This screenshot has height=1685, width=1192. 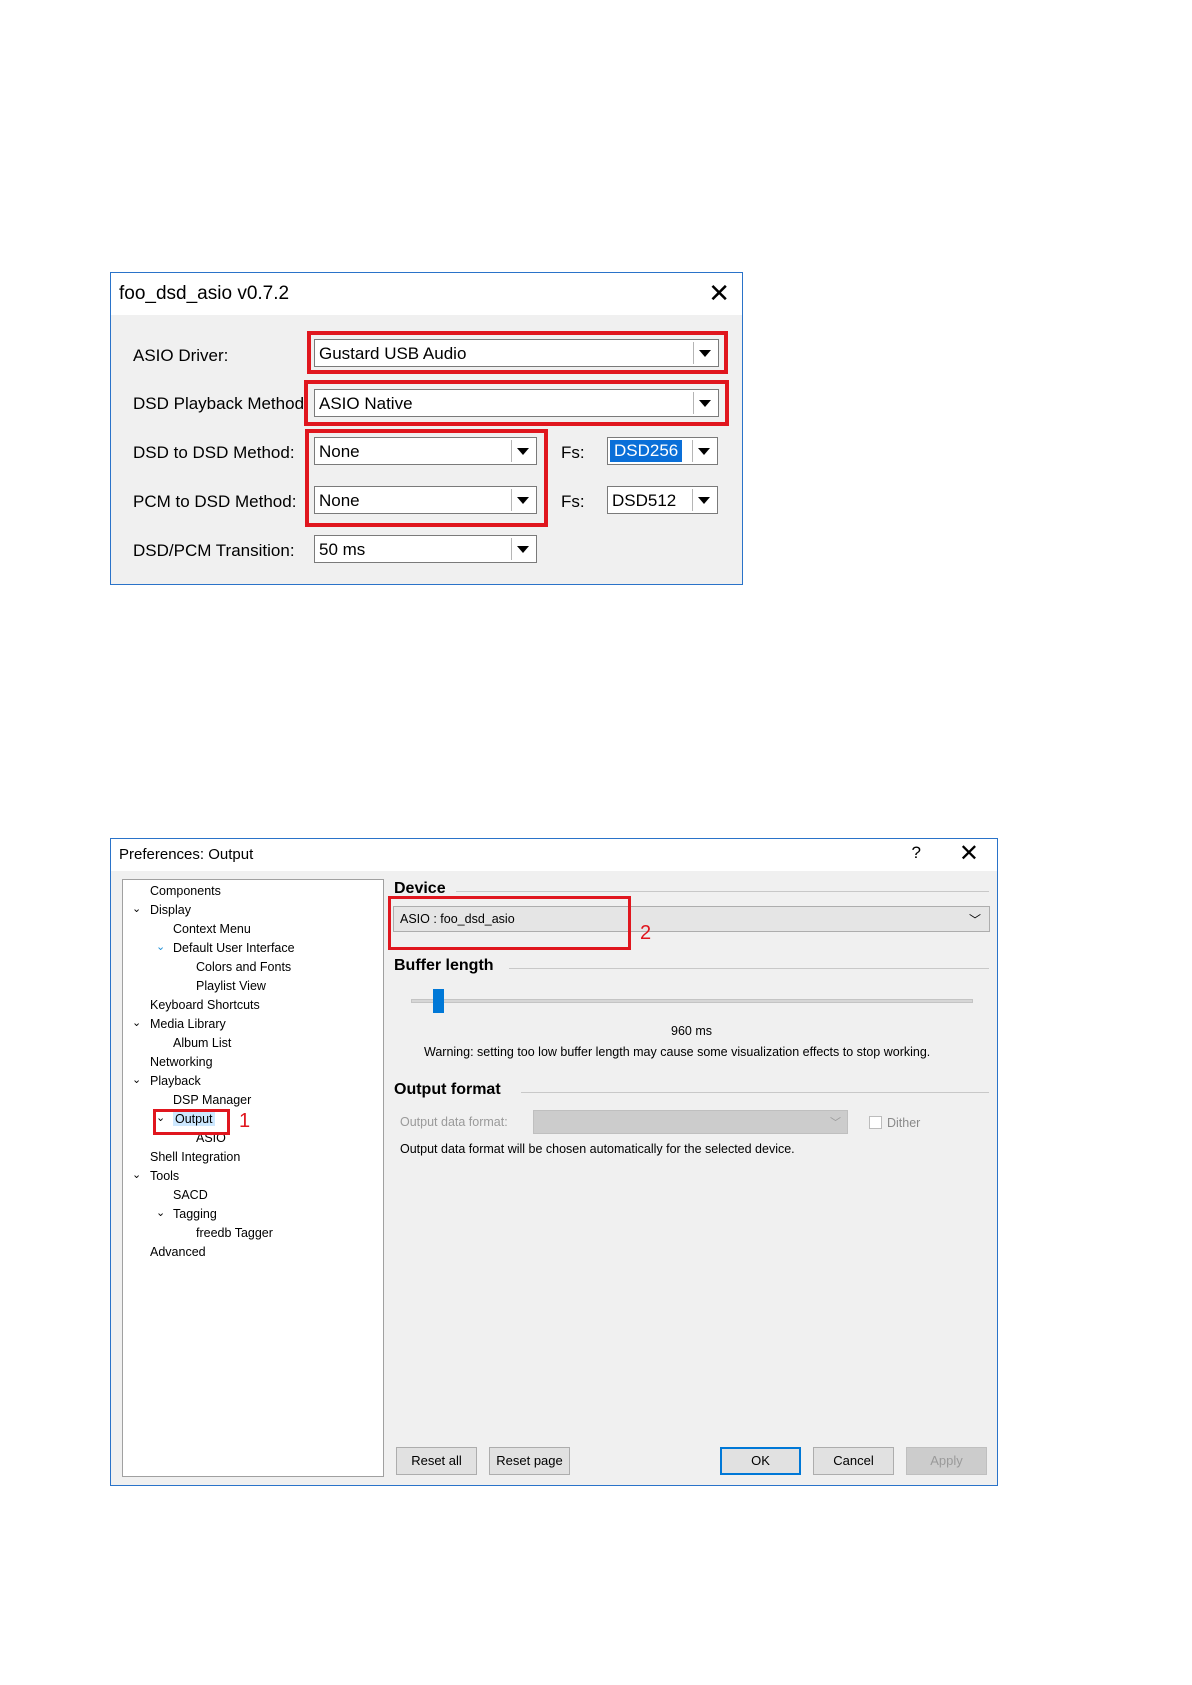 What do you see at coordinates (875, 1122) in the screenshot?
I see `dither-checkbox` at bounding box center [875, 1122].